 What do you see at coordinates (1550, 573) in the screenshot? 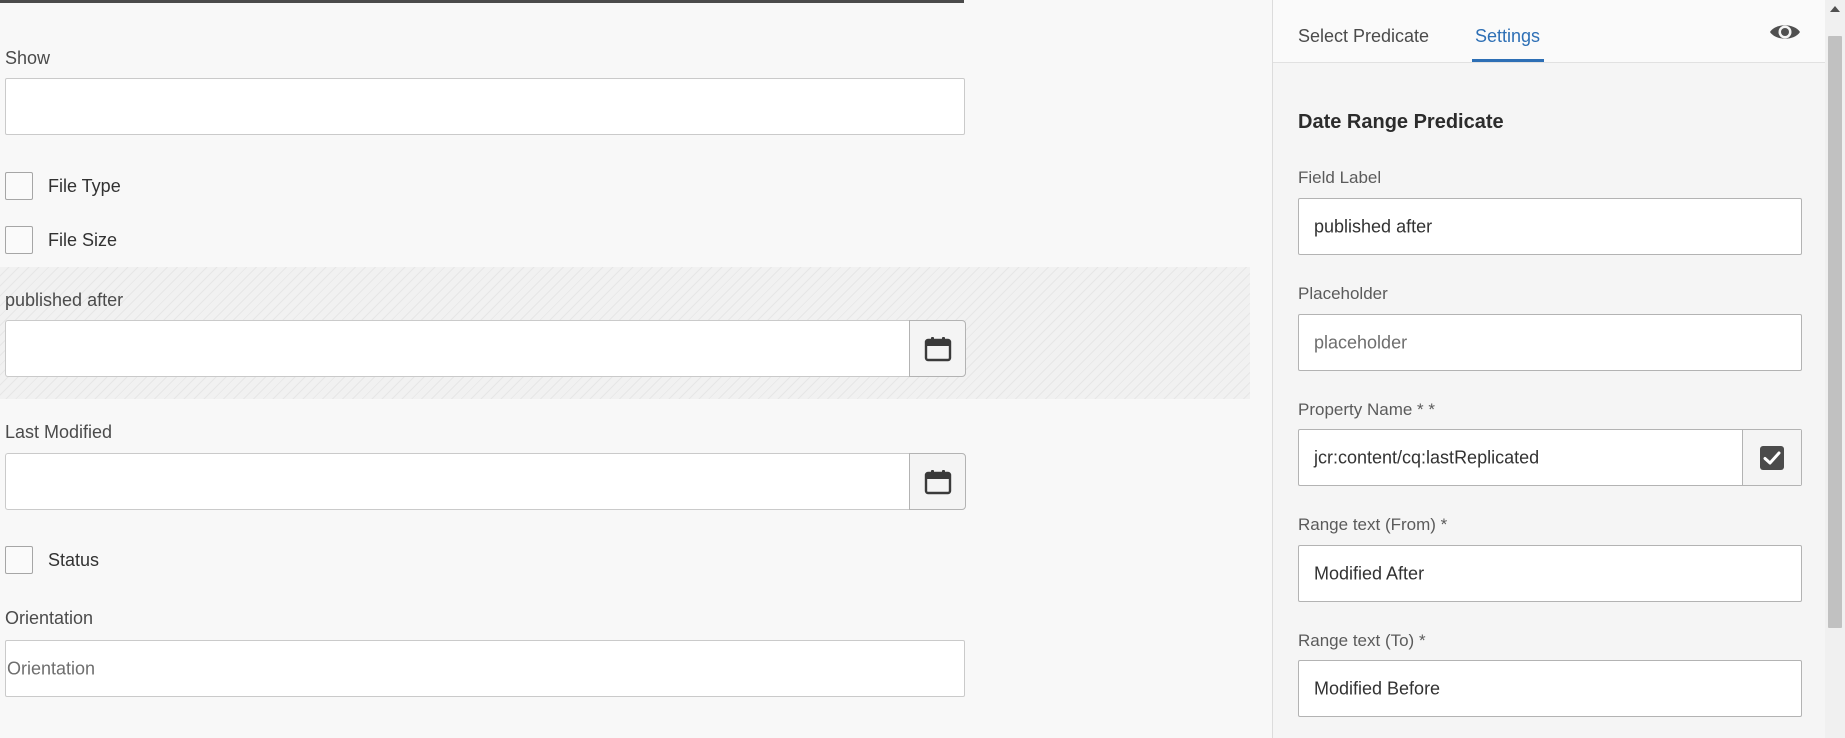
I see `range-from-input: Modified After` at bounding box center [1550, 573].